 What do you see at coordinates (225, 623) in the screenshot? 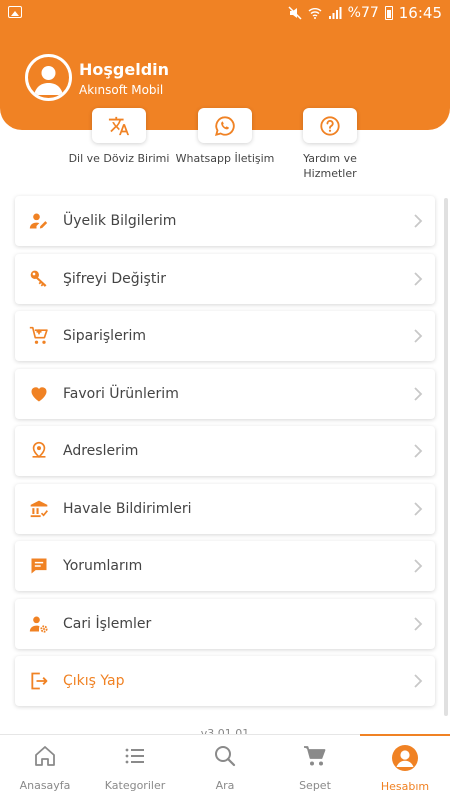
I see `menu-item-account-transactions: Cari İşlemler` at bounding box center [225, 623].